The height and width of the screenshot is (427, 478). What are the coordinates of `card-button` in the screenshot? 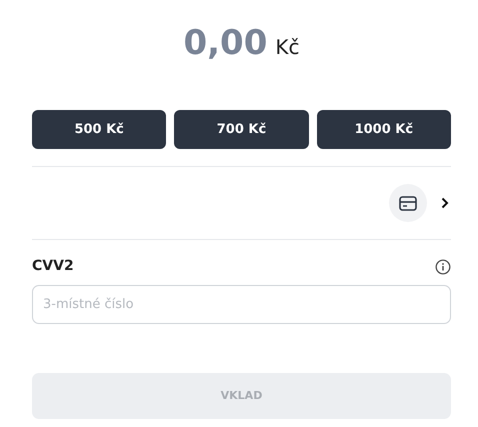 It's located at (408, 203).